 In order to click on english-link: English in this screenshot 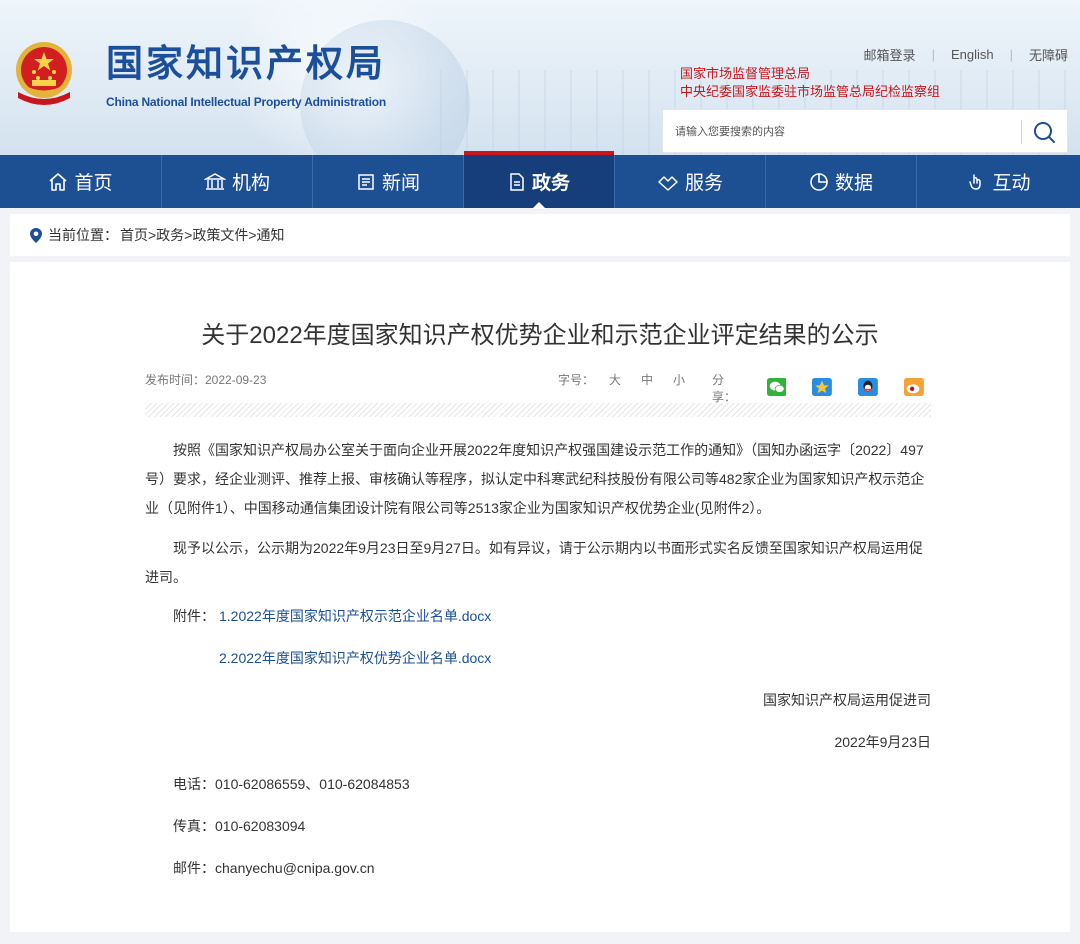, I will do `click(972, 54)`.